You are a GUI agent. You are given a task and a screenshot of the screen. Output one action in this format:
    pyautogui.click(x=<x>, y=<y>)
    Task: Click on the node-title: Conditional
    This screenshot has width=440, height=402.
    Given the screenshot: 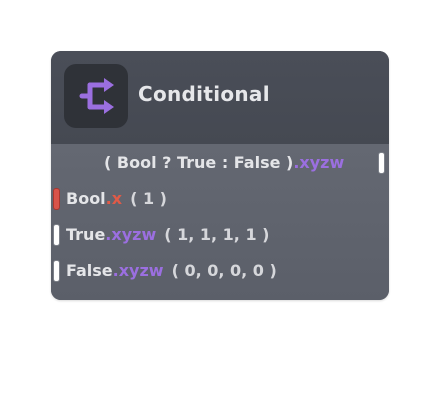 What is the action you would take?
    pyautogui.click(x=204, y=94)
    